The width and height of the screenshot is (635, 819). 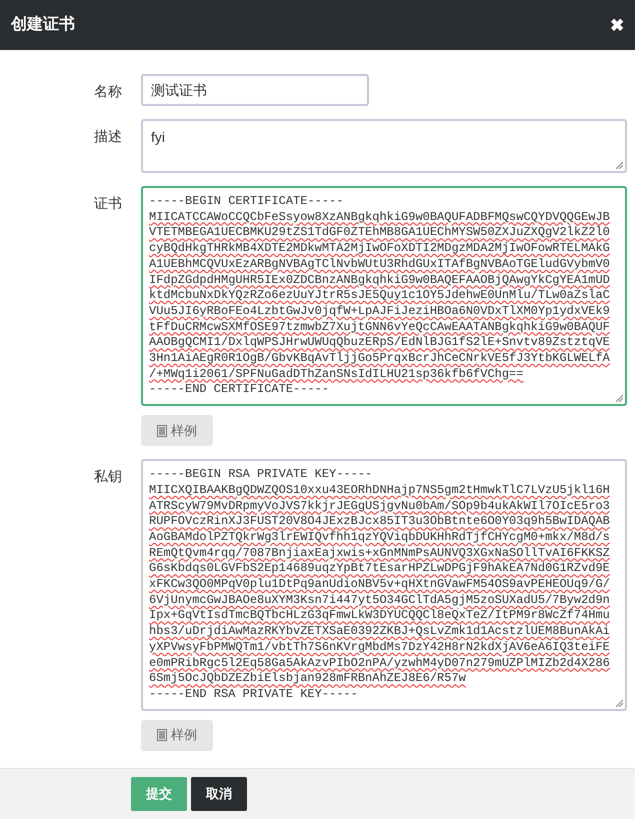 I want to click on close-button: ✖, so click(x=617, y=25).